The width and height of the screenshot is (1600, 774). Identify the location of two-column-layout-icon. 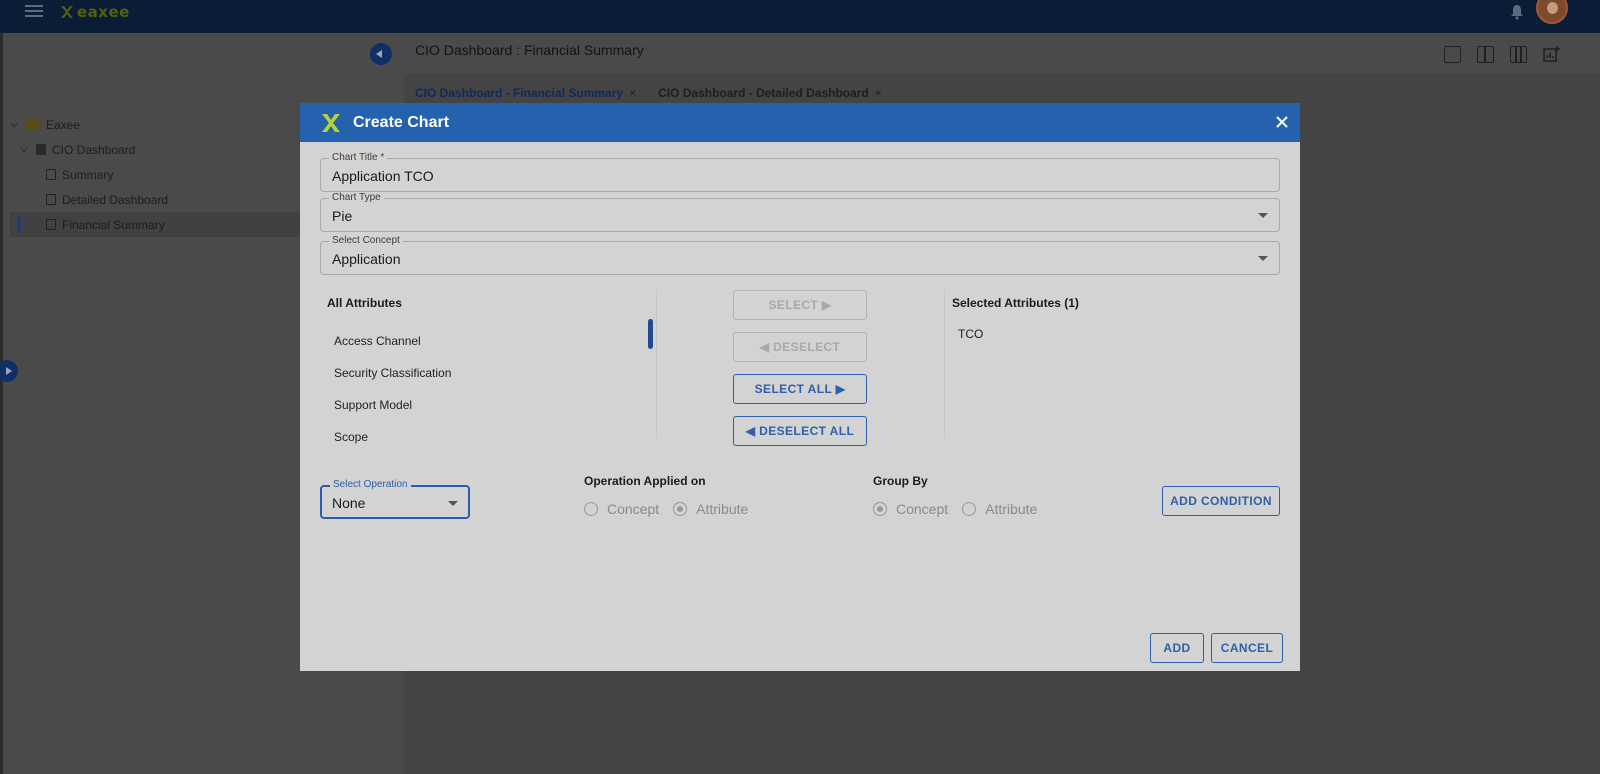
(1485, 54).